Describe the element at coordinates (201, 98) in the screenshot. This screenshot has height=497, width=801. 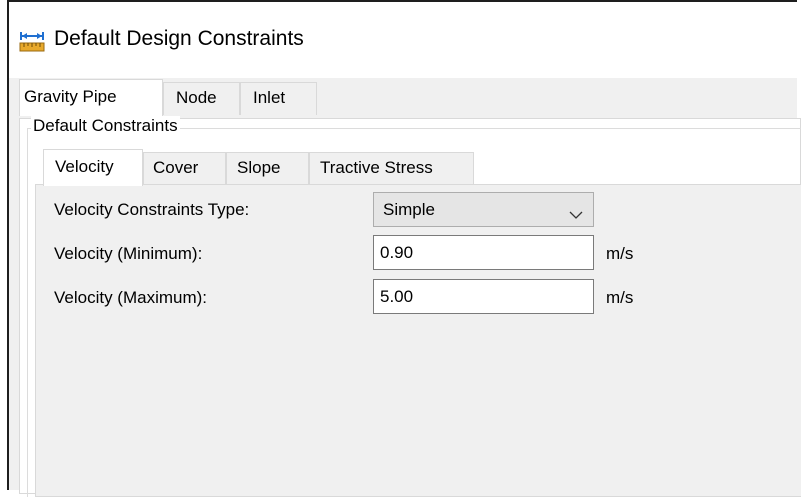
I see `tab-node: Node` at that location.